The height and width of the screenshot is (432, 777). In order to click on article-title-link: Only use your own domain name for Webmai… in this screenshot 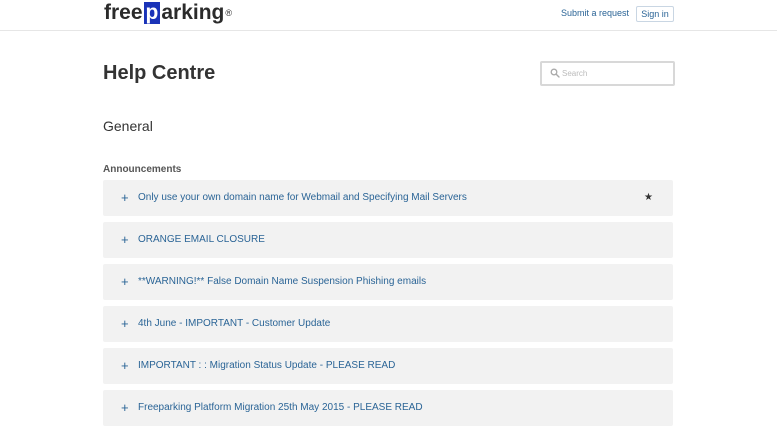, I will do `click(302, 197)`.